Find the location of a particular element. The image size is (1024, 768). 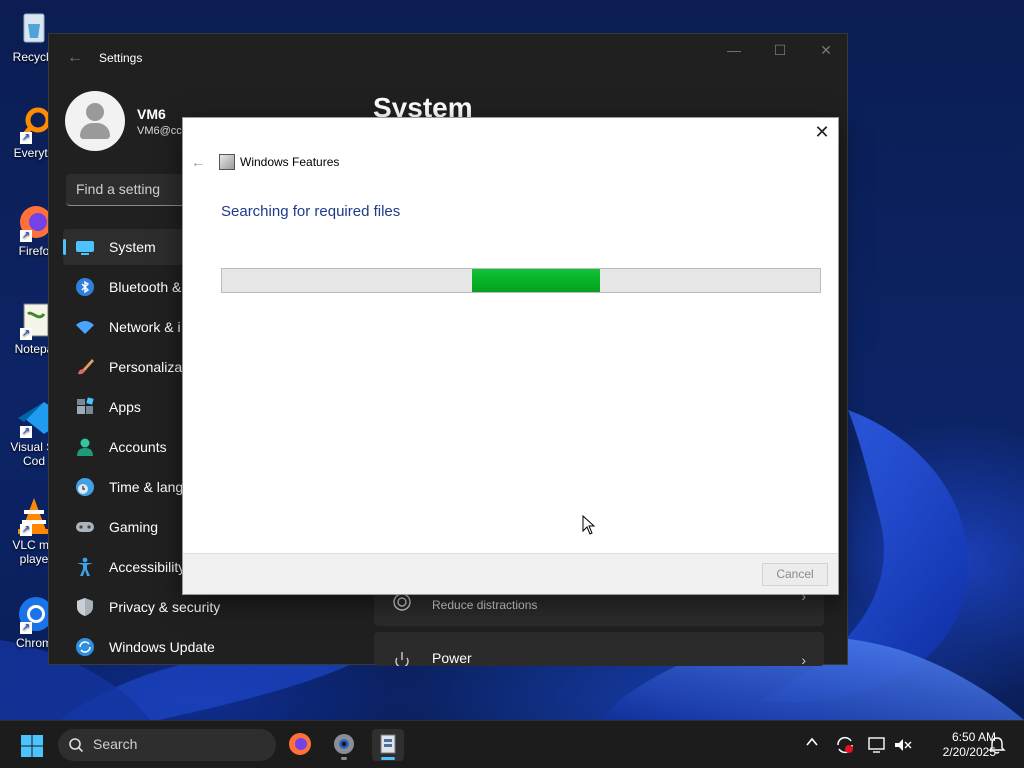

clock-time: 6:50 AM is located at coordinates (973, 737).